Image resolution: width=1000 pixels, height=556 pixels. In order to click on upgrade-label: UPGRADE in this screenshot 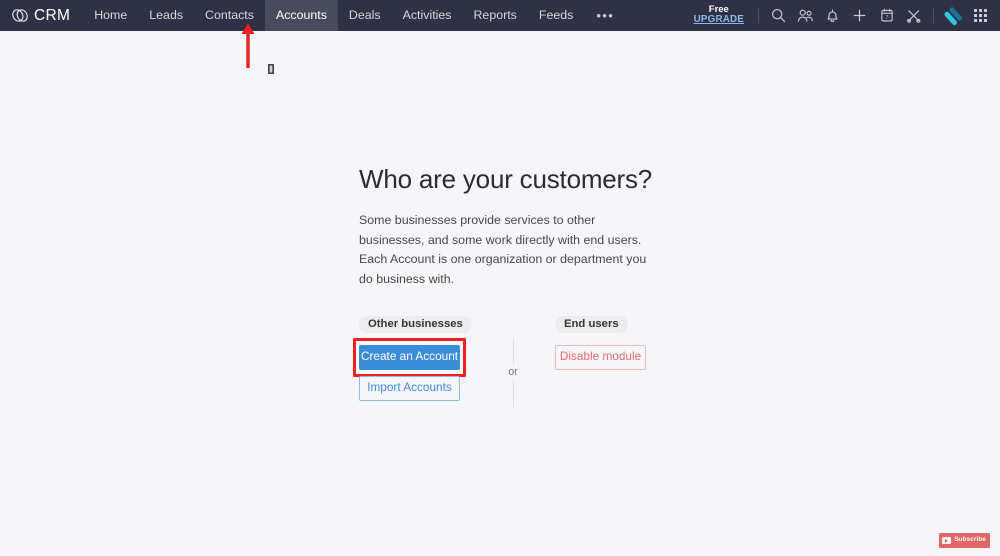, I will do `click(718, 20)`.